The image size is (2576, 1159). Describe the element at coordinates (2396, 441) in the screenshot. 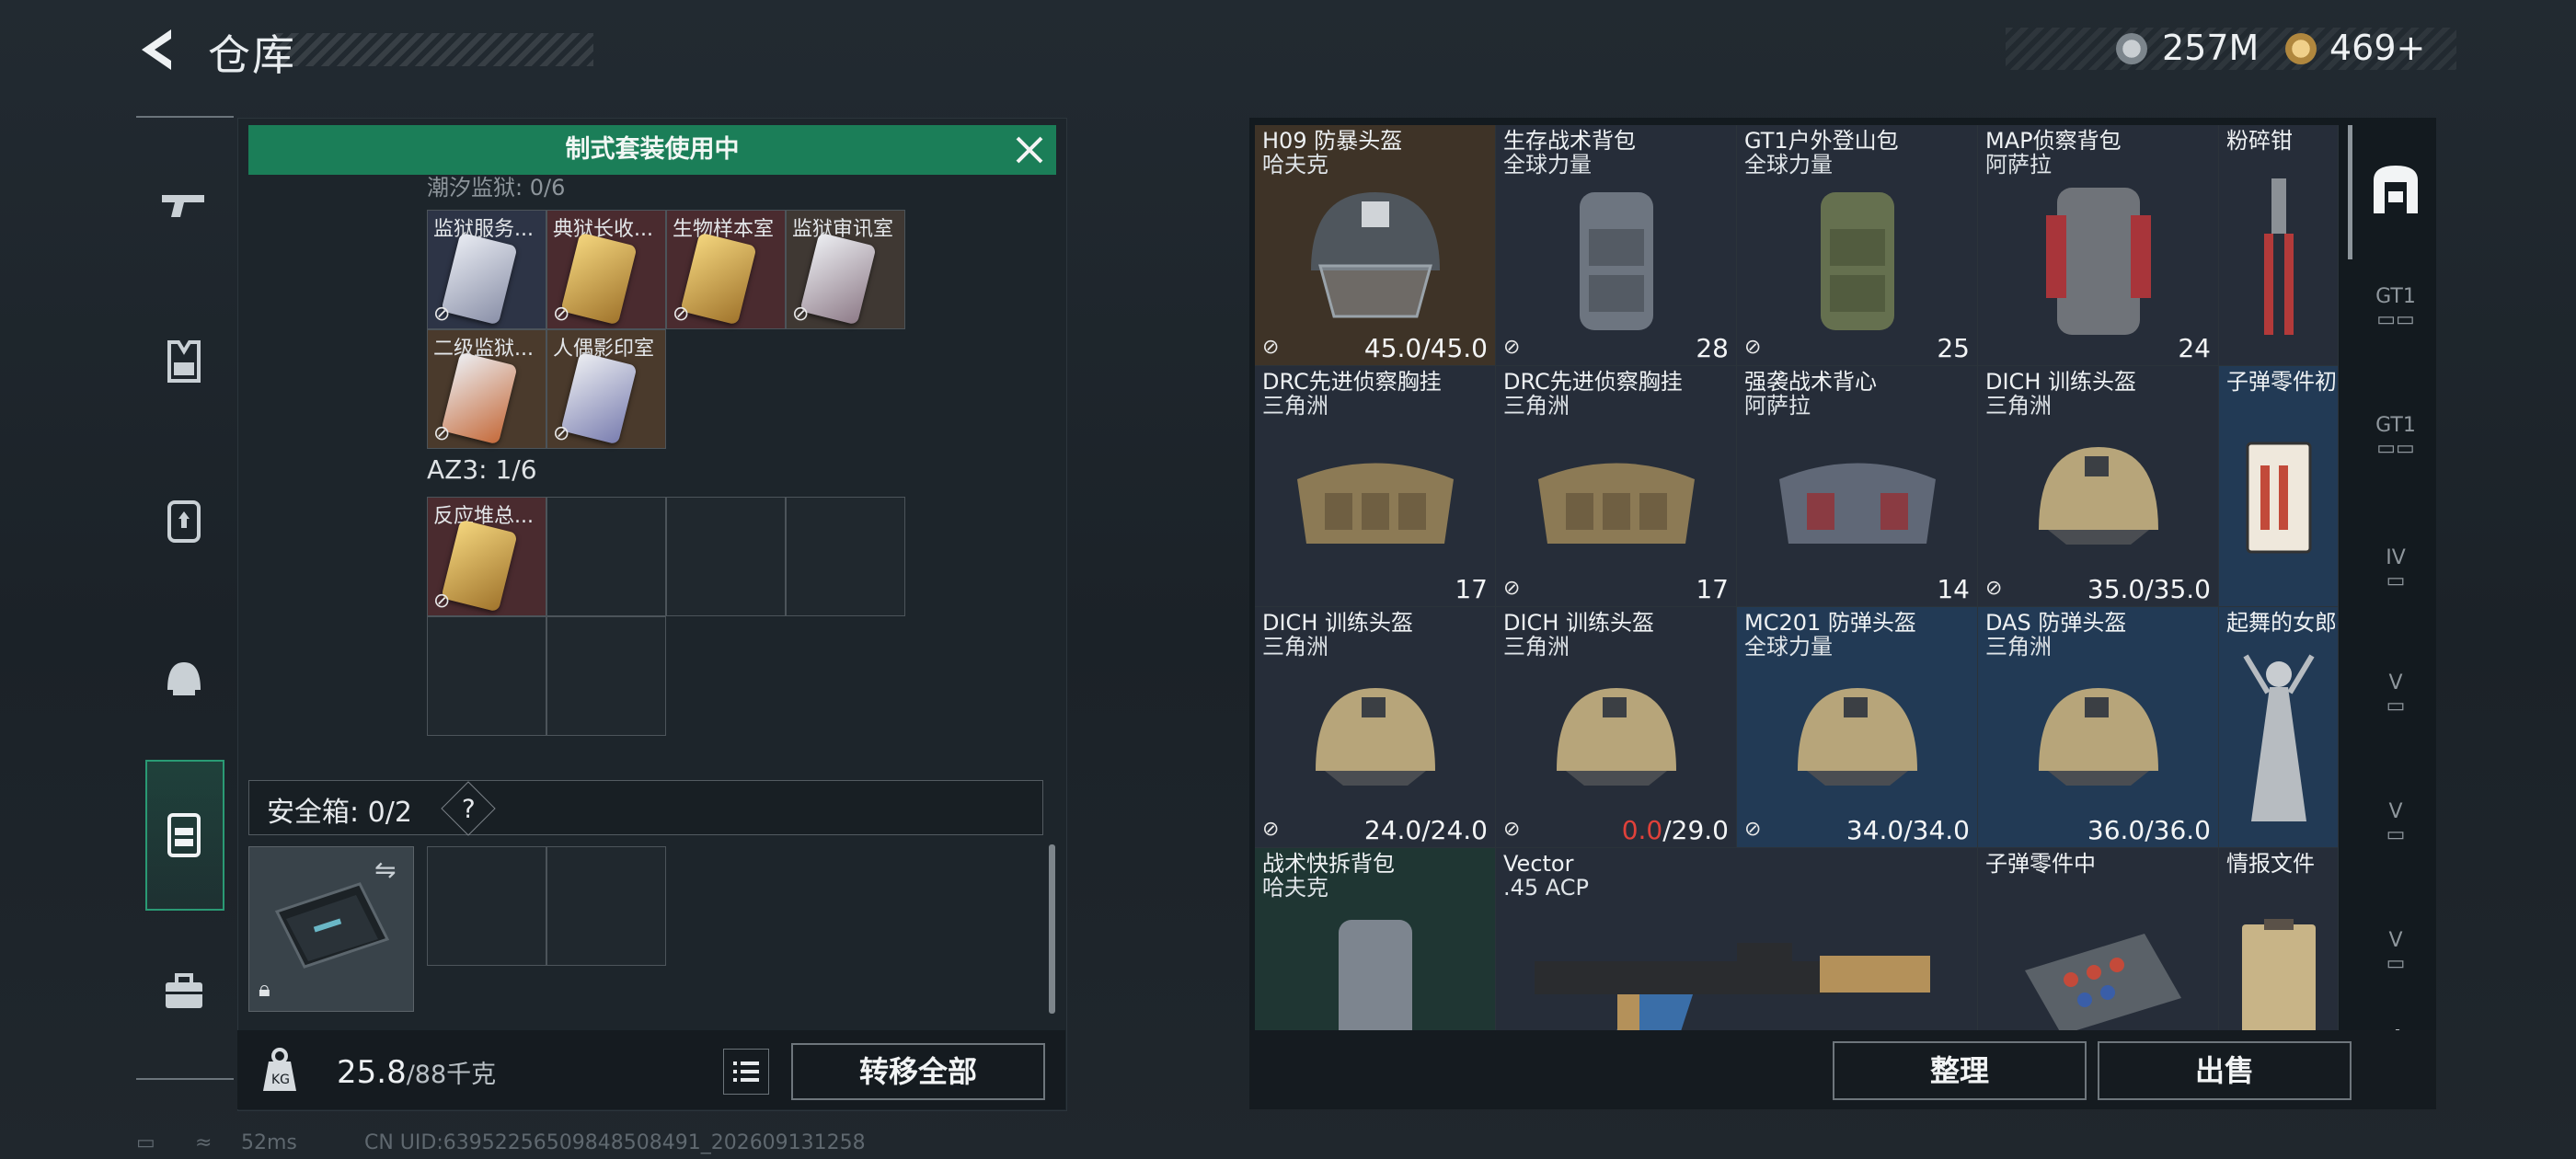

I see `side-tab-gt2-icon: GT1 ▭▭` at that location.